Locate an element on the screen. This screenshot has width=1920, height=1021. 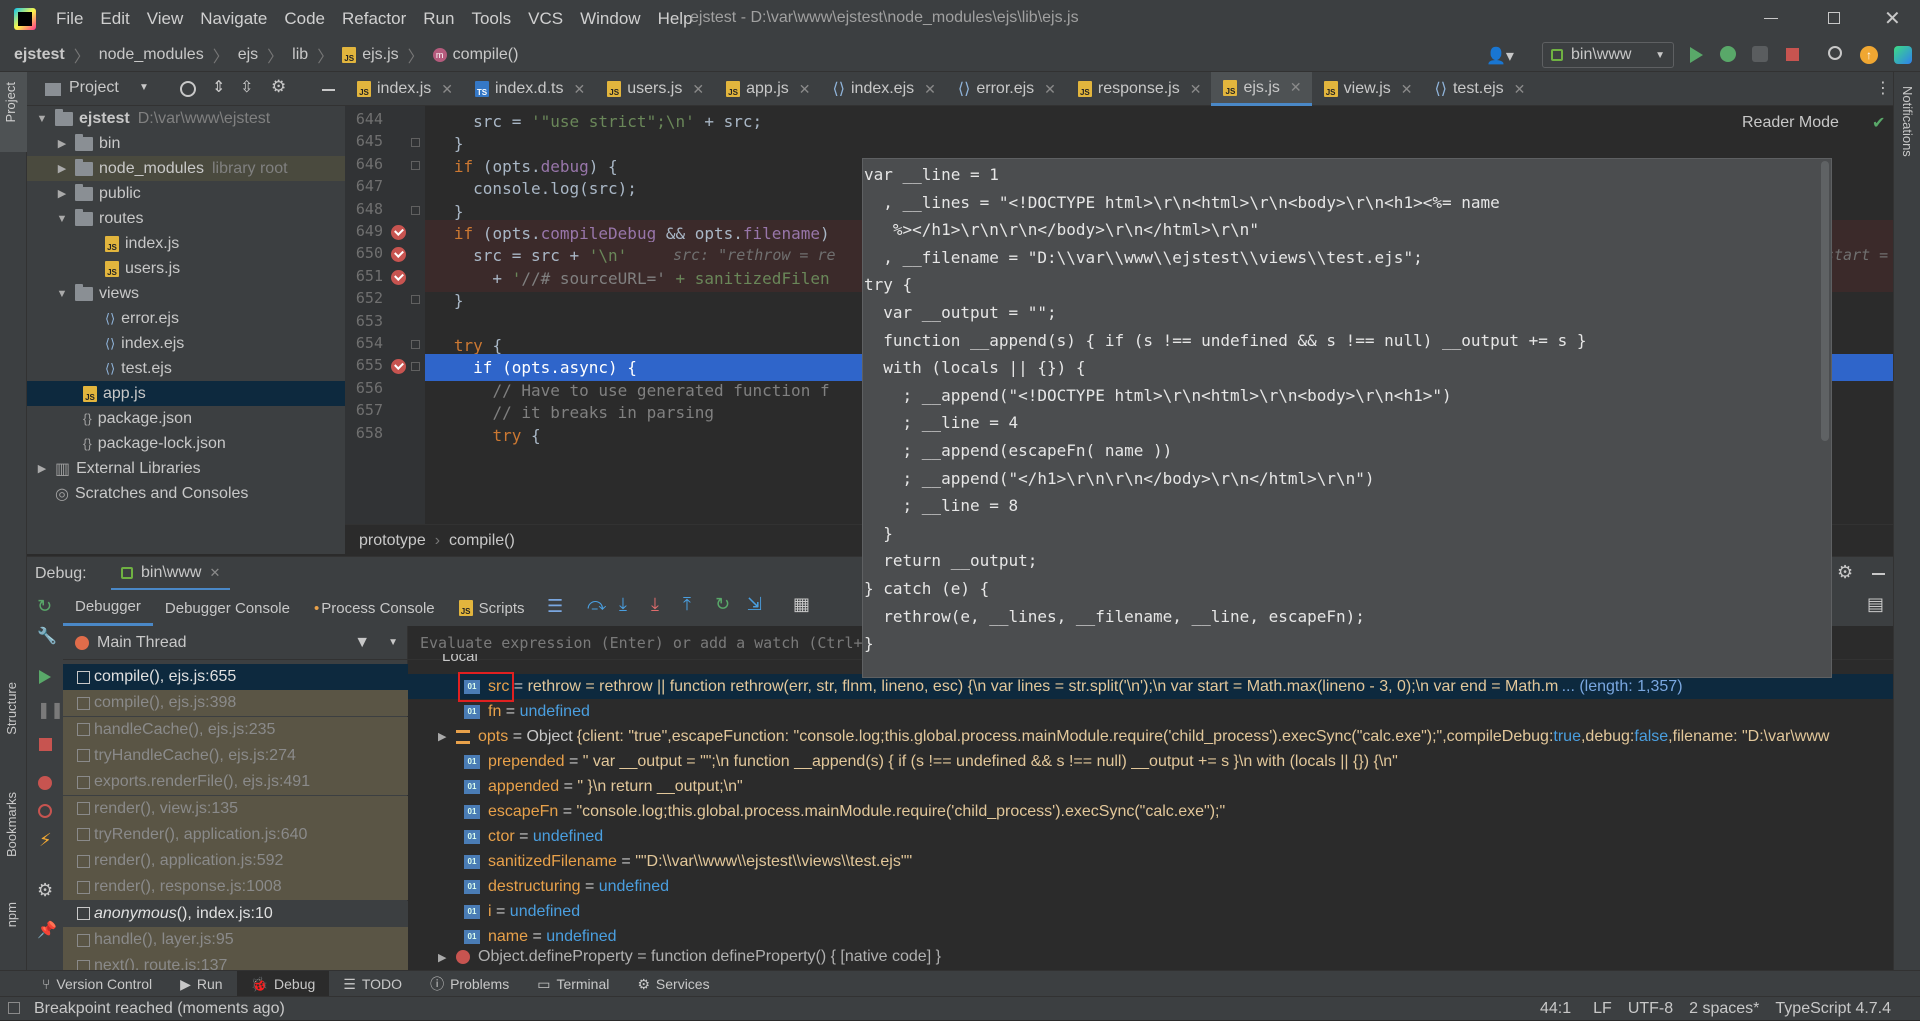
line-number: 650 is located at coordinates (364, 253).